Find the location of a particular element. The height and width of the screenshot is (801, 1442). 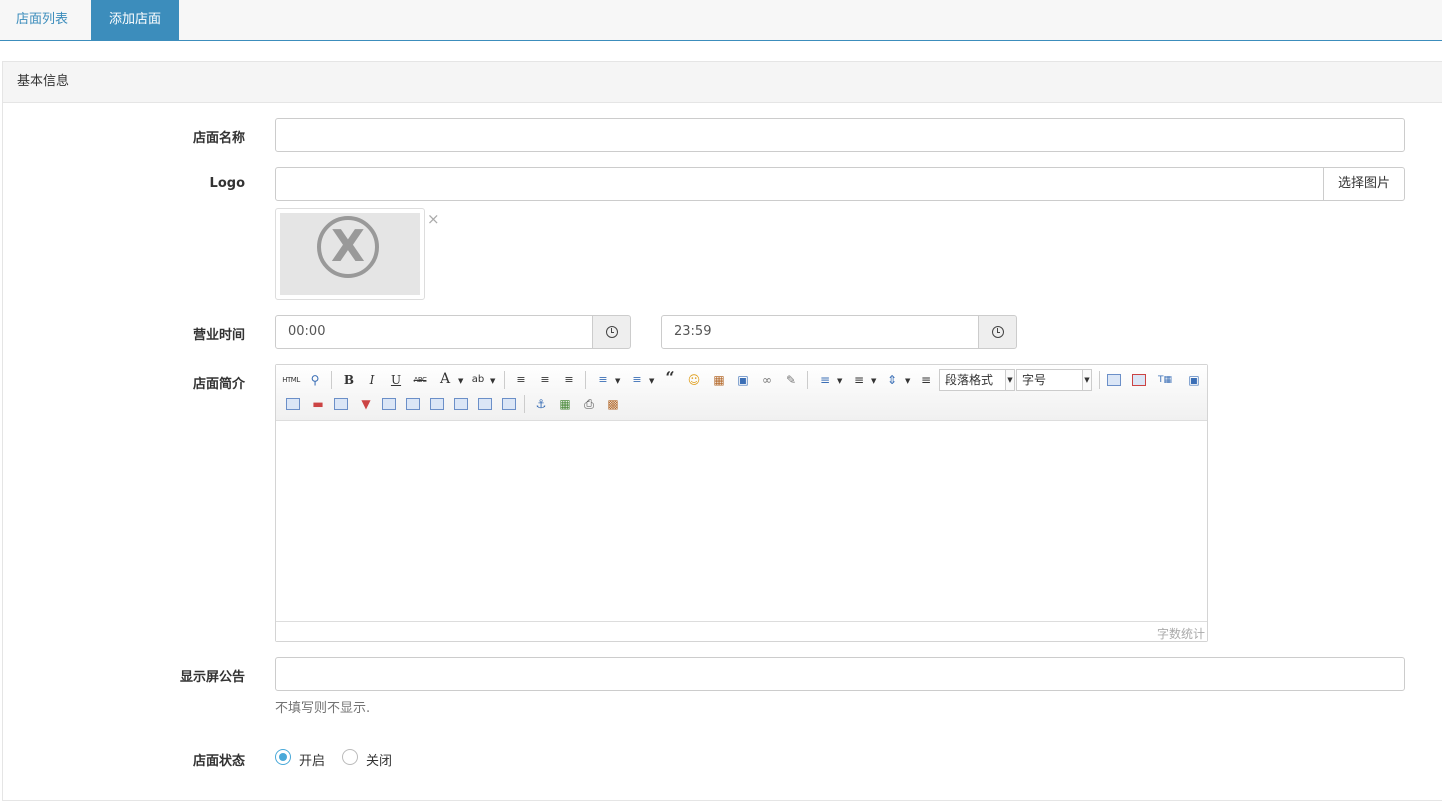

delete-row-icon: ▬ is located at coordinates (318, 404).